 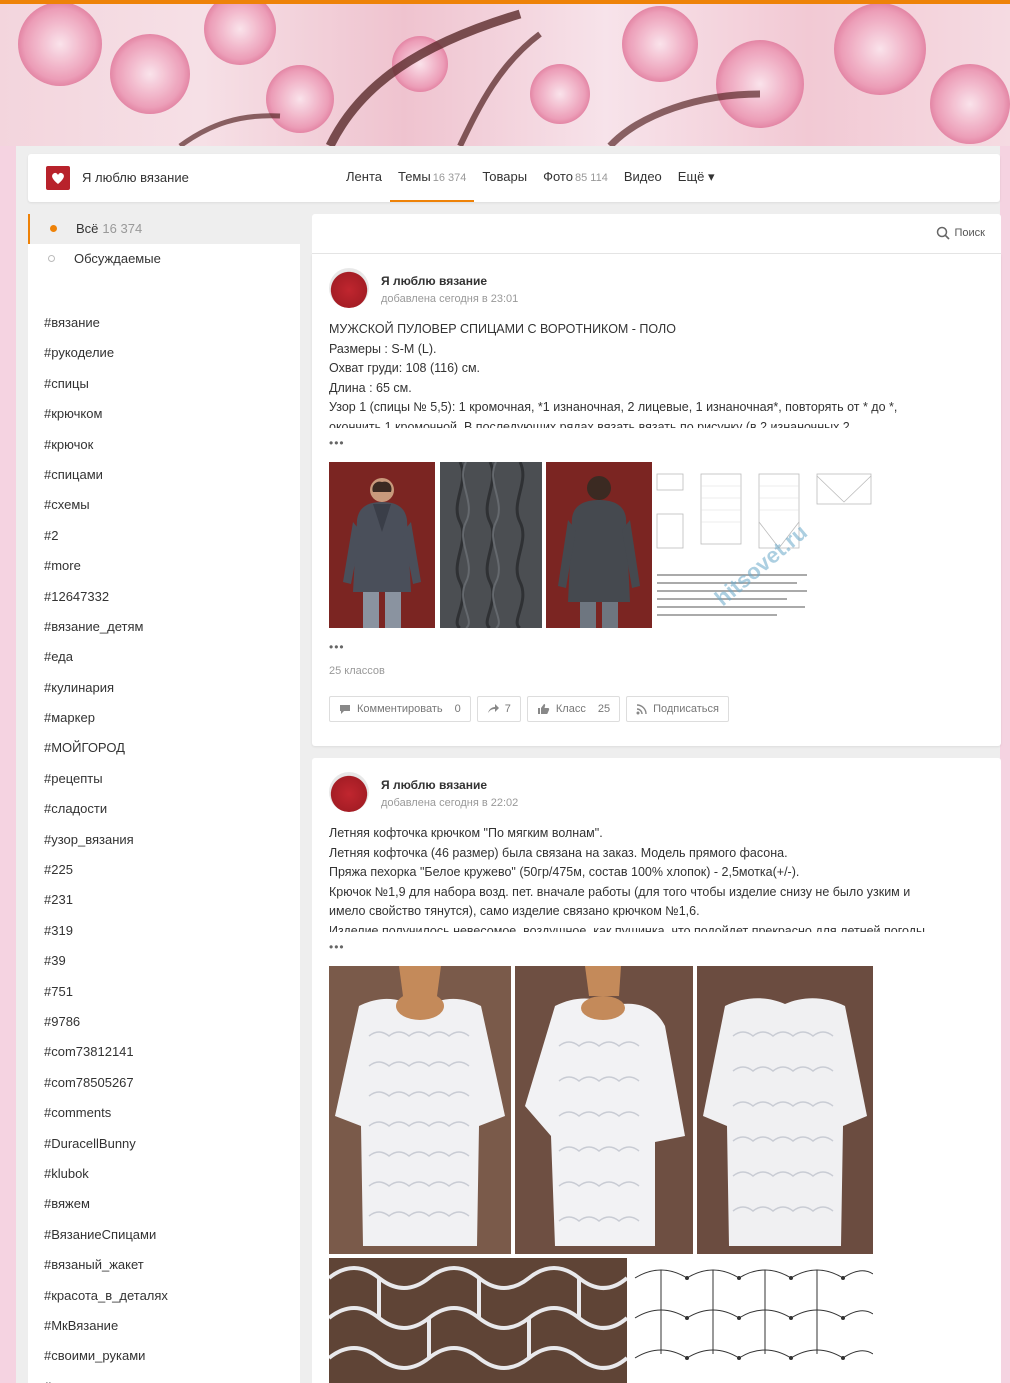 What do you see at coordinates (106, 1083) in the screenshot?
I see `hashtag-link: #com78505267` at bounding box center [106, 1083].